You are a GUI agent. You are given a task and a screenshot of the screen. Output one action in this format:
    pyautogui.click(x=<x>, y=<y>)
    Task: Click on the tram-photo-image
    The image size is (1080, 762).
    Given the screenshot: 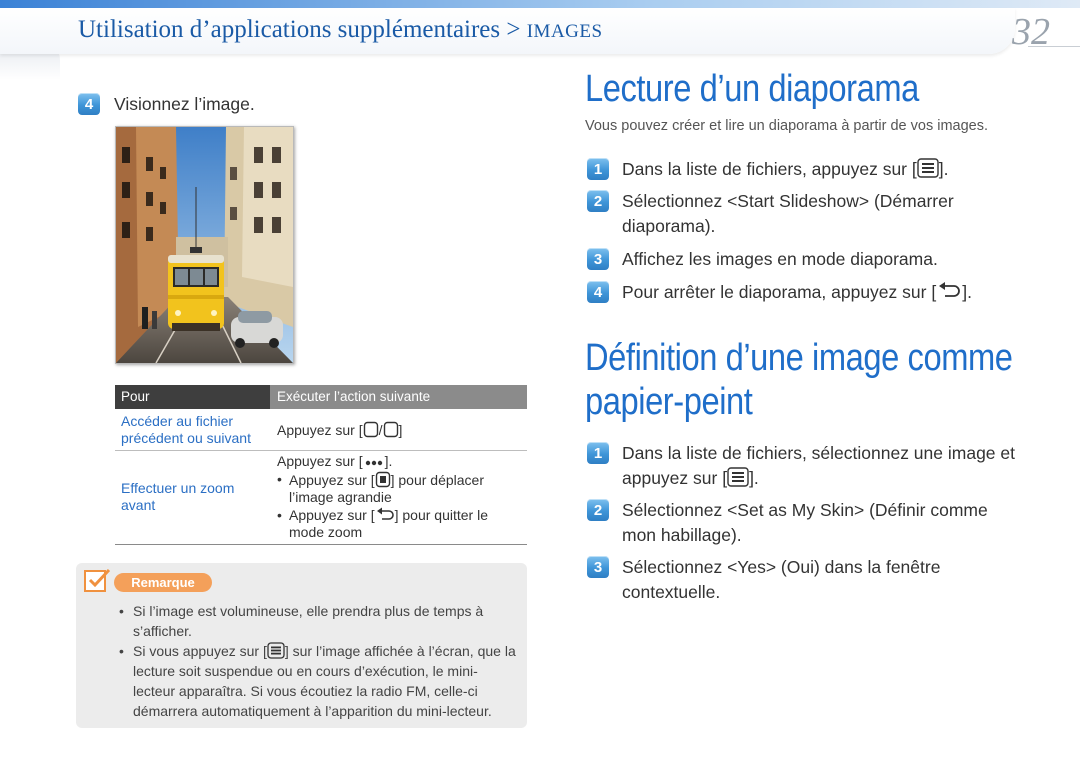 What is the action you would take?
    pyautogui.click(x=204, y=245)
    